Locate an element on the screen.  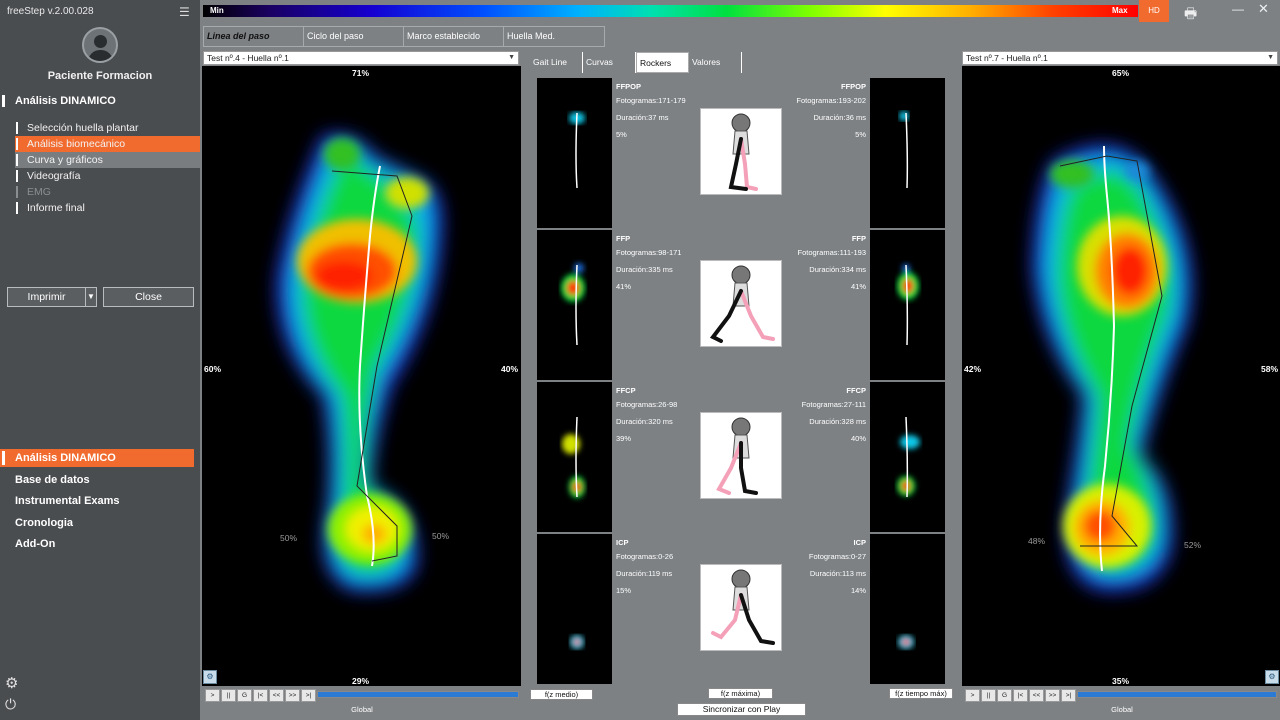
power-icon: ⏻ is located at coordinates (10, 704).